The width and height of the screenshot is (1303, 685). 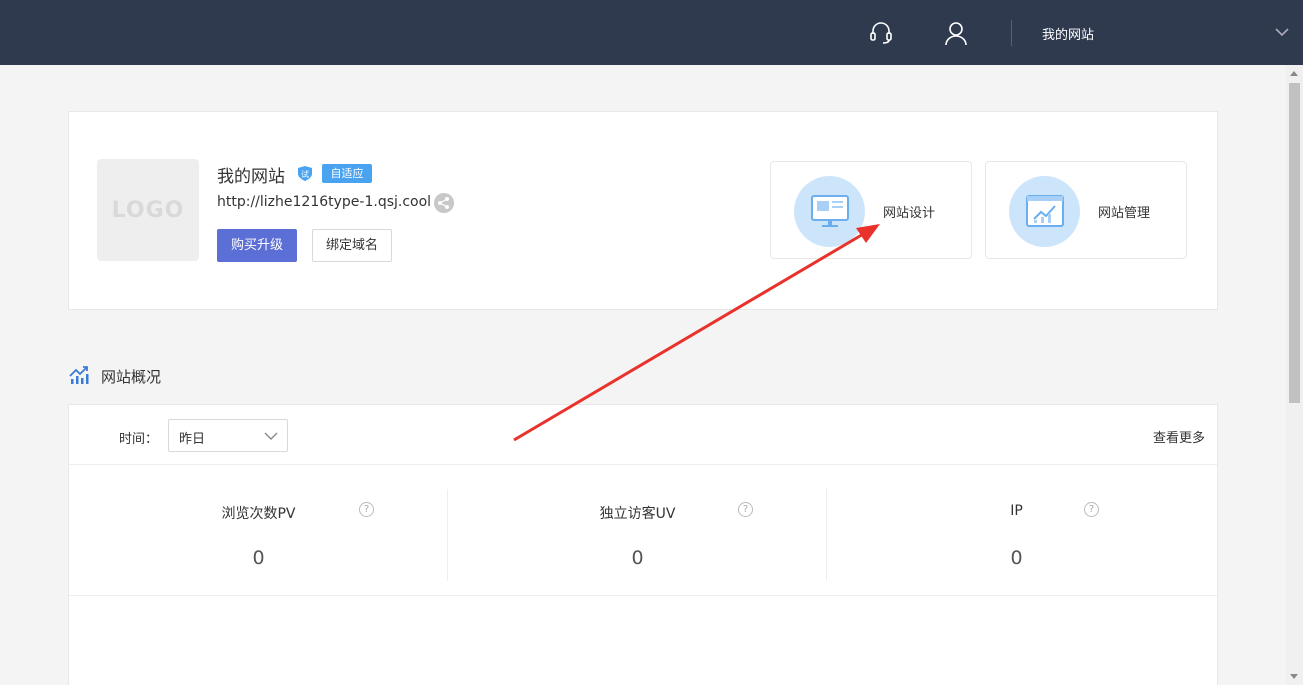 I want to click on bind-domain-button: 绑定域名, so click(x=352, y=245).